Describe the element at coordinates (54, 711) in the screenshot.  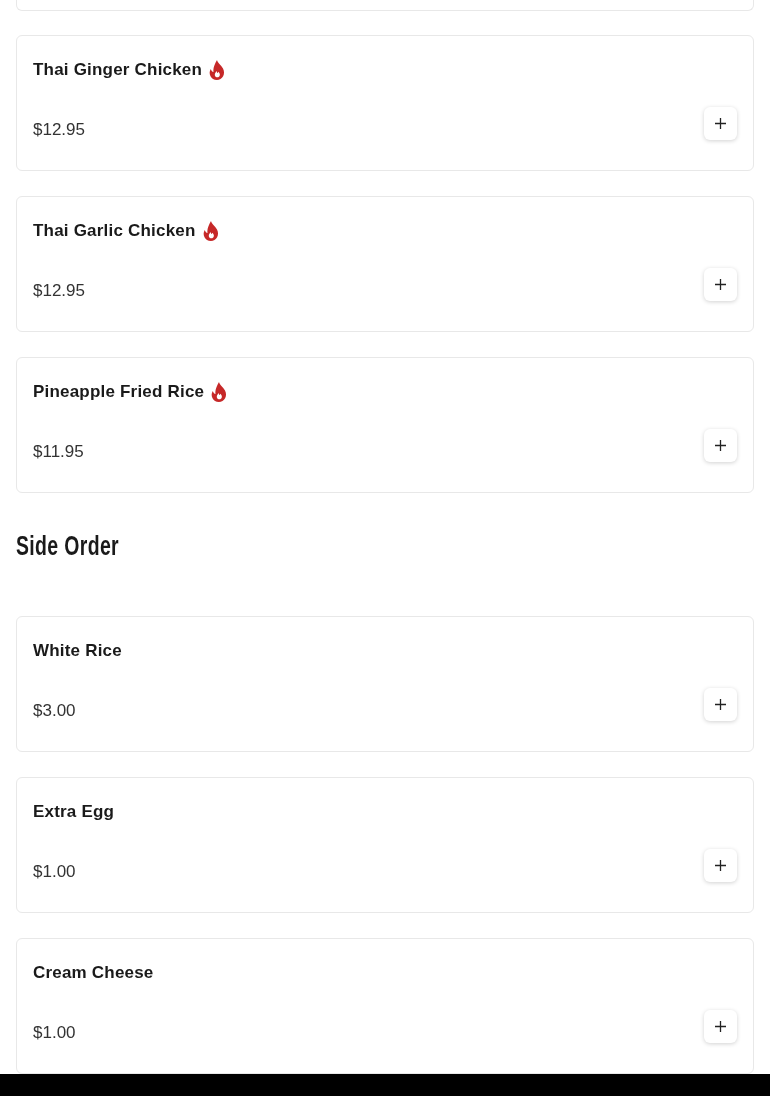
I see `item-price: $3.00` at that location.